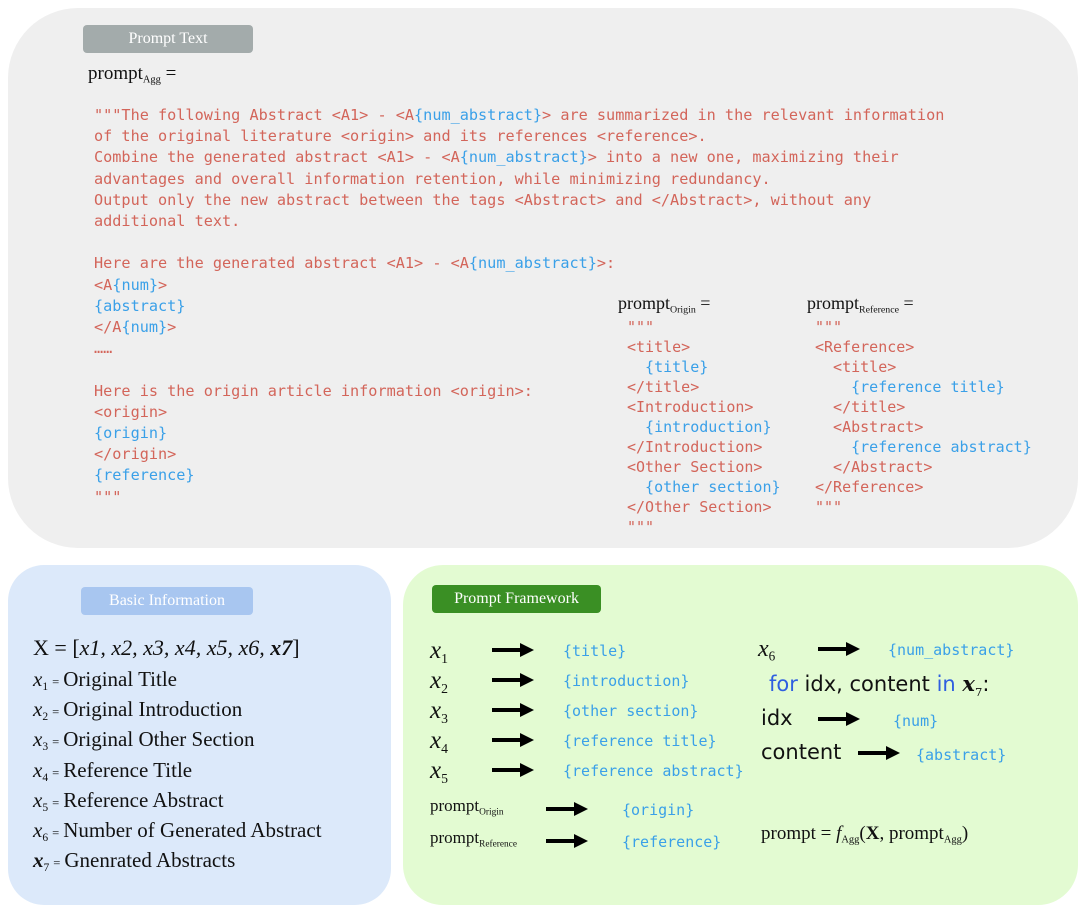  I want to click on code-placeholder: {other section}, so click(704, 487).